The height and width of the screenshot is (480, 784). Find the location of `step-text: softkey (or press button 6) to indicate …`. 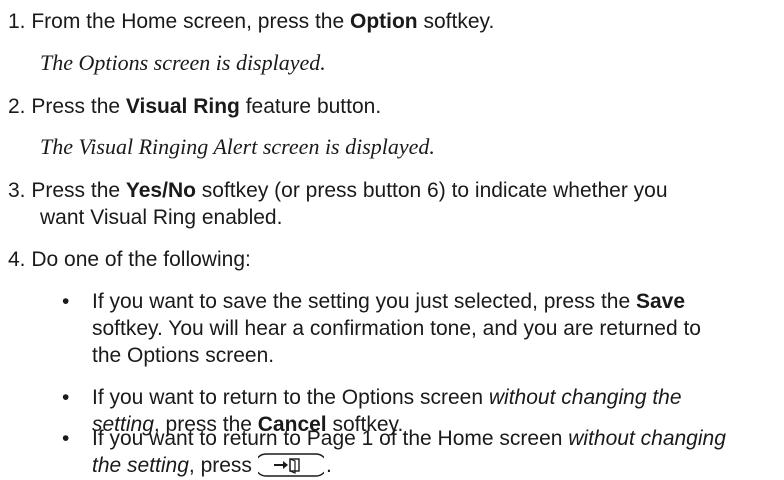

step-text: softkey (or press button 6) to indicate … is located at coordinates (431, 190).